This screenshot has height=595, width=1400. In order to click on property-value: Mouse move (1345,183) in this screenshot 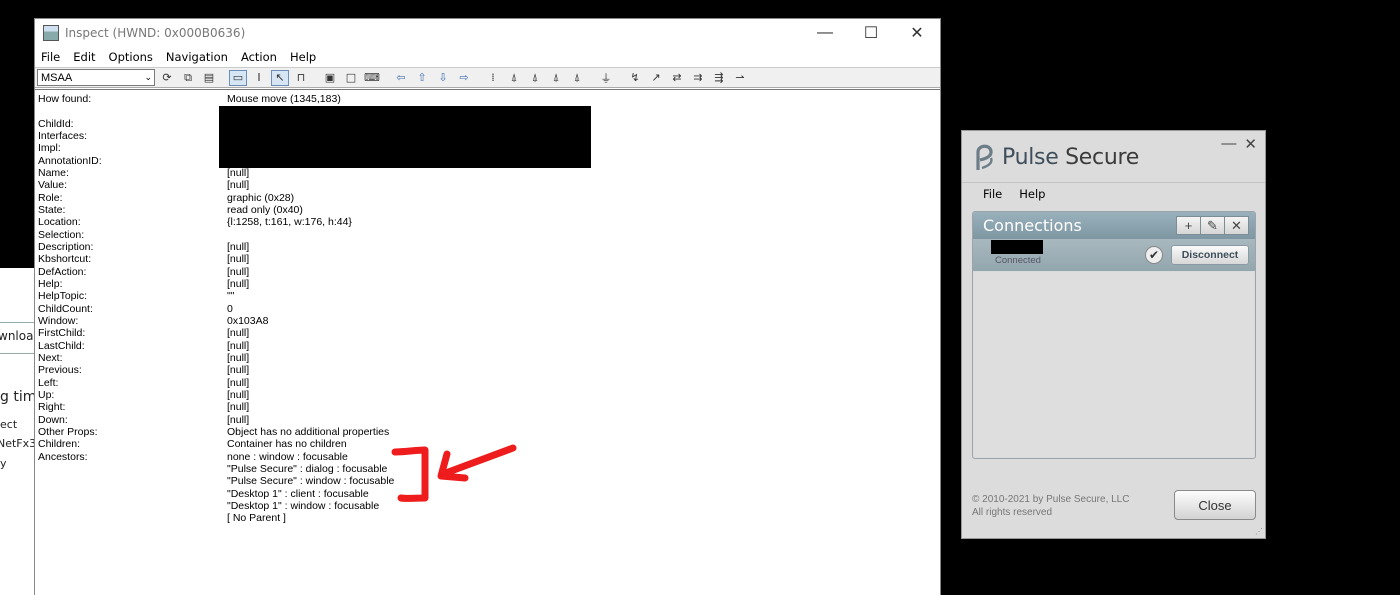, I will do `click(284, 99)`.